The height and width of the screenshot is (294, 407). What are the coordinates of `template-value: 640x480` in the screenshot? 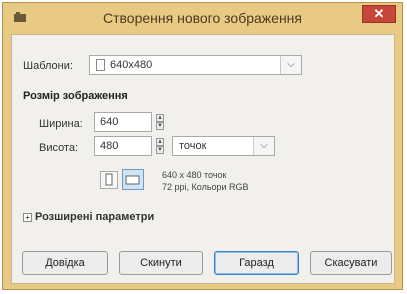 It's located at (131, 65).